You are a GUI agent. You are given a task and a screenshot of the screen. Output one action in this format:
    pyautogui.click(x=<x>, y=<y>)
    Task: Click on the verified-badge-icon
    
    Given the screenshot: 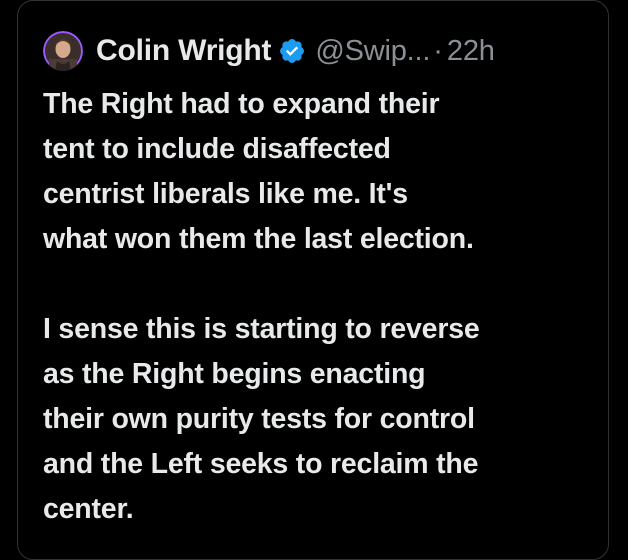 What is the action you would take?
    pyautogui.click(x=292, y=51)
    